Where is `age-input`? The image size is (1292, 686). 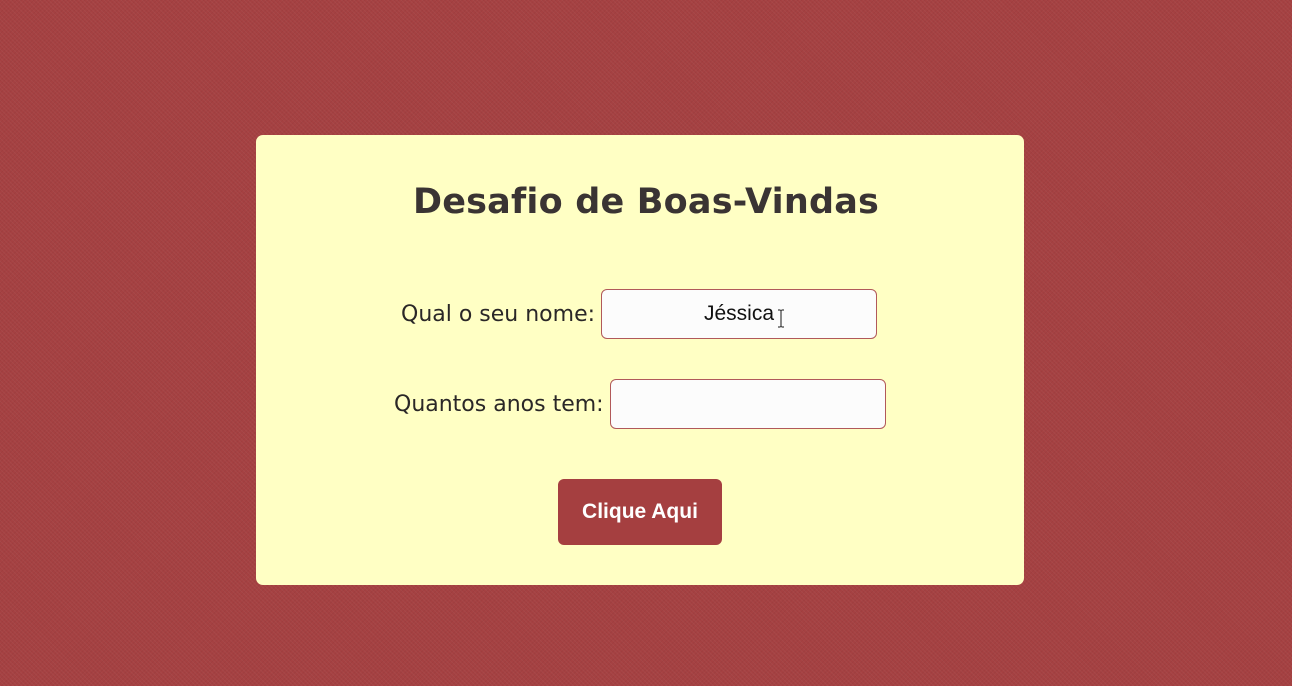
age-input is located at coordinates (747, 404).